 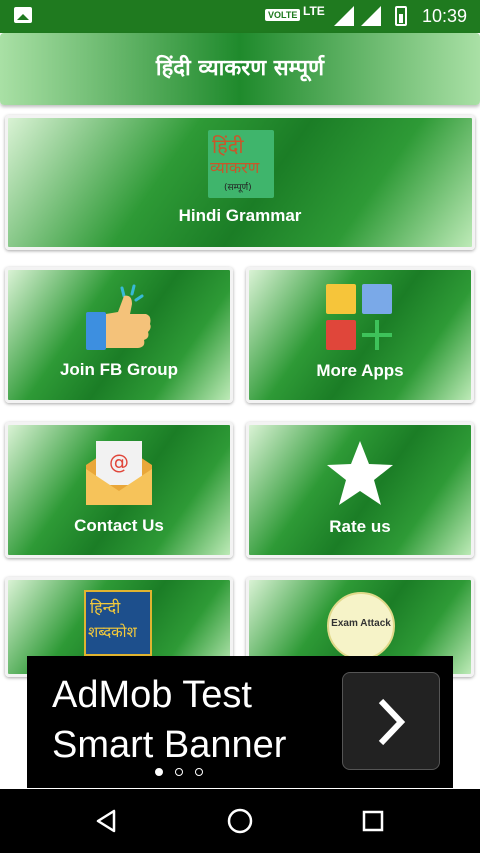 I want to click on exam-attack-logo-icon: Exam Attack, so click(x=361, y=626).